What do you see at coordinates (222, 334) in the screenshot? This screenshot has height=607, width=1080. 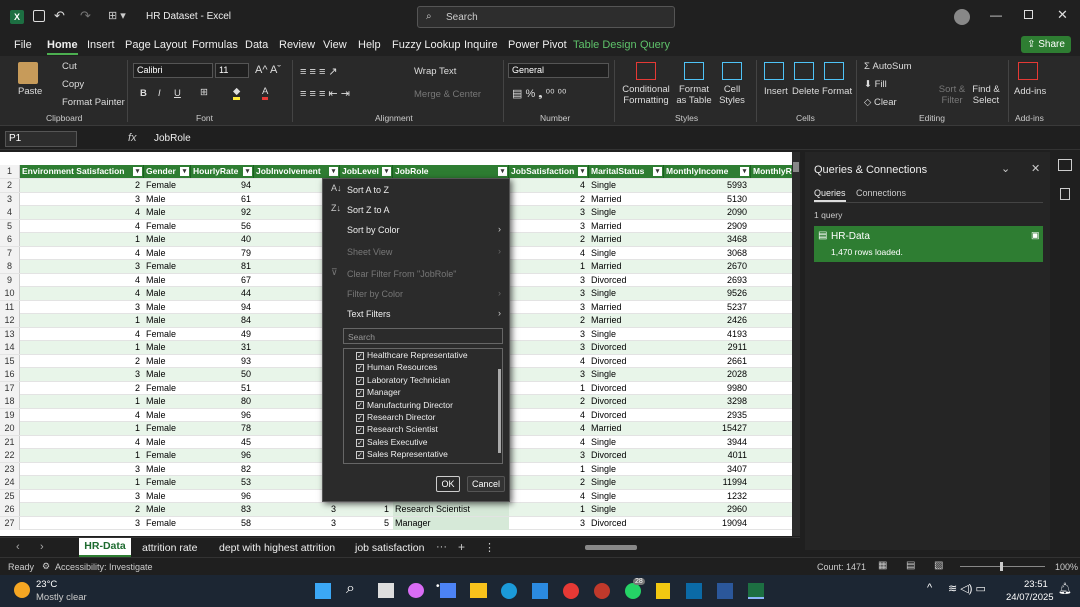 I see `cell-m: 49` at bounding box center [222, 334].